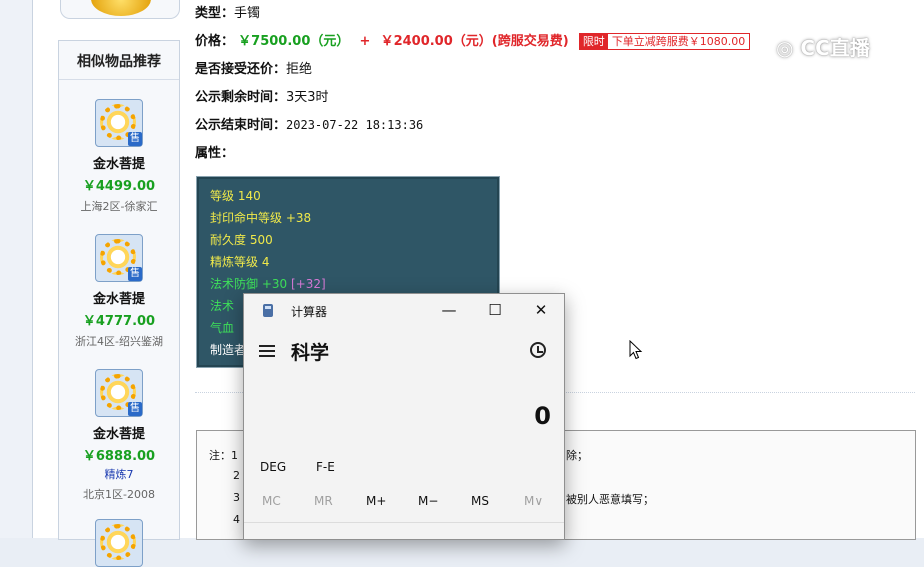 The image size is (924, 567). Describe the element at coordinates (119, 494) in the screenshot. I see `similar-item-server: 北京1区-2008` at that location.